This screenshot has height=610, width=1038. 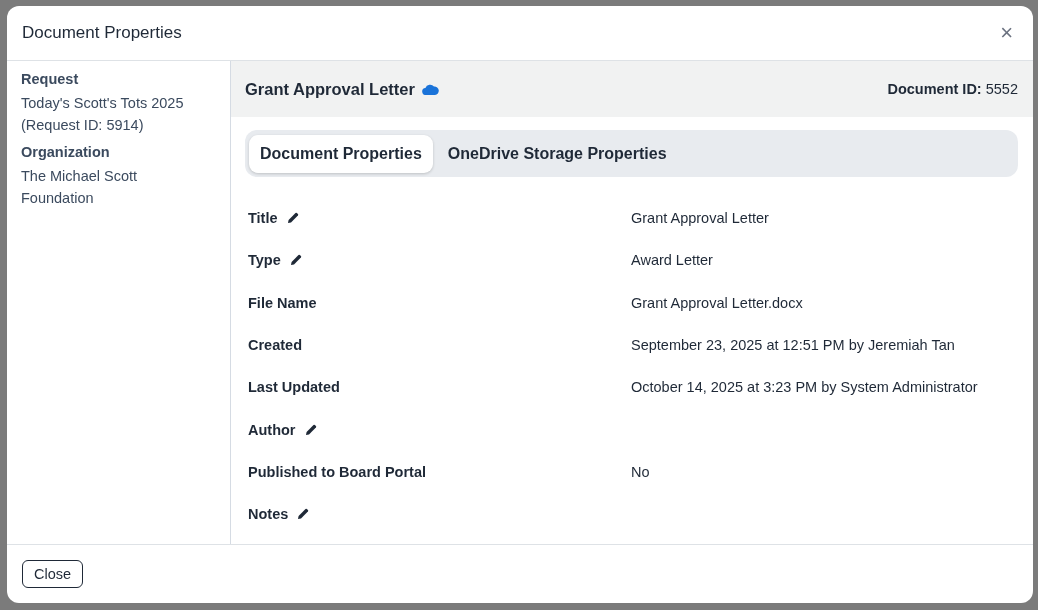 I want to click on property-label: Type, so click(x=264, y=260).